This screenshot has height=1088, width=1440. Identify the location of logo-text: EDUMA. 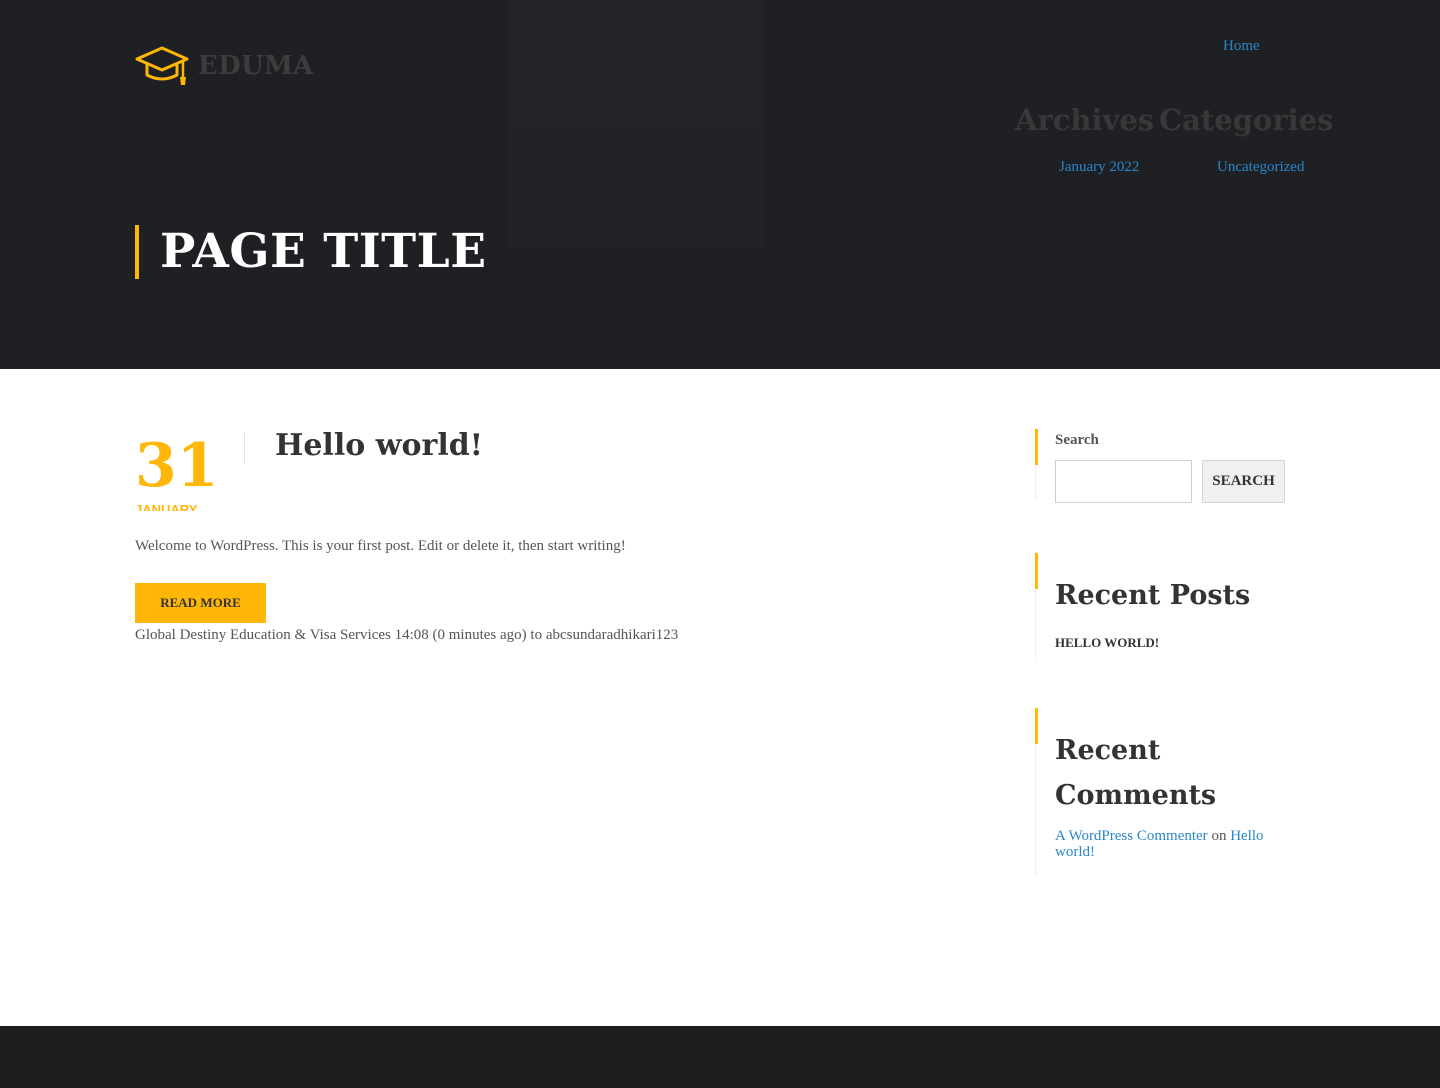
(256, 66).